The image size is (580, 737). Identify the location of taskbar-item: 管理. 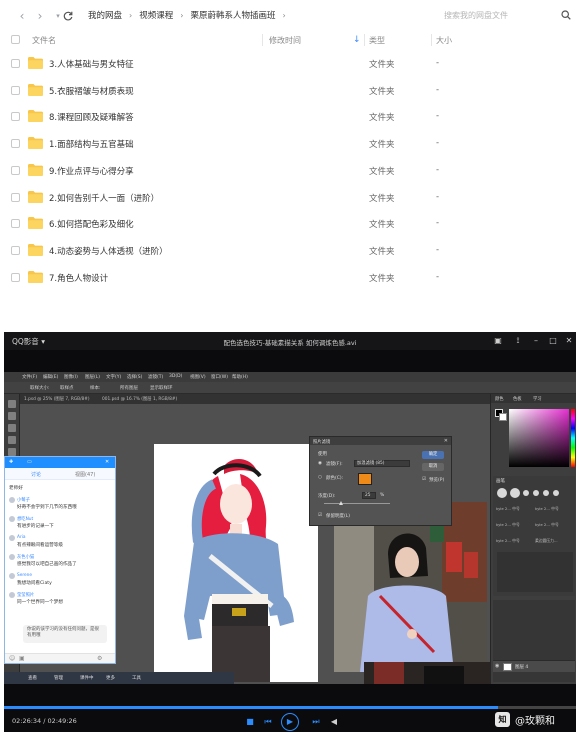
(58, 678).